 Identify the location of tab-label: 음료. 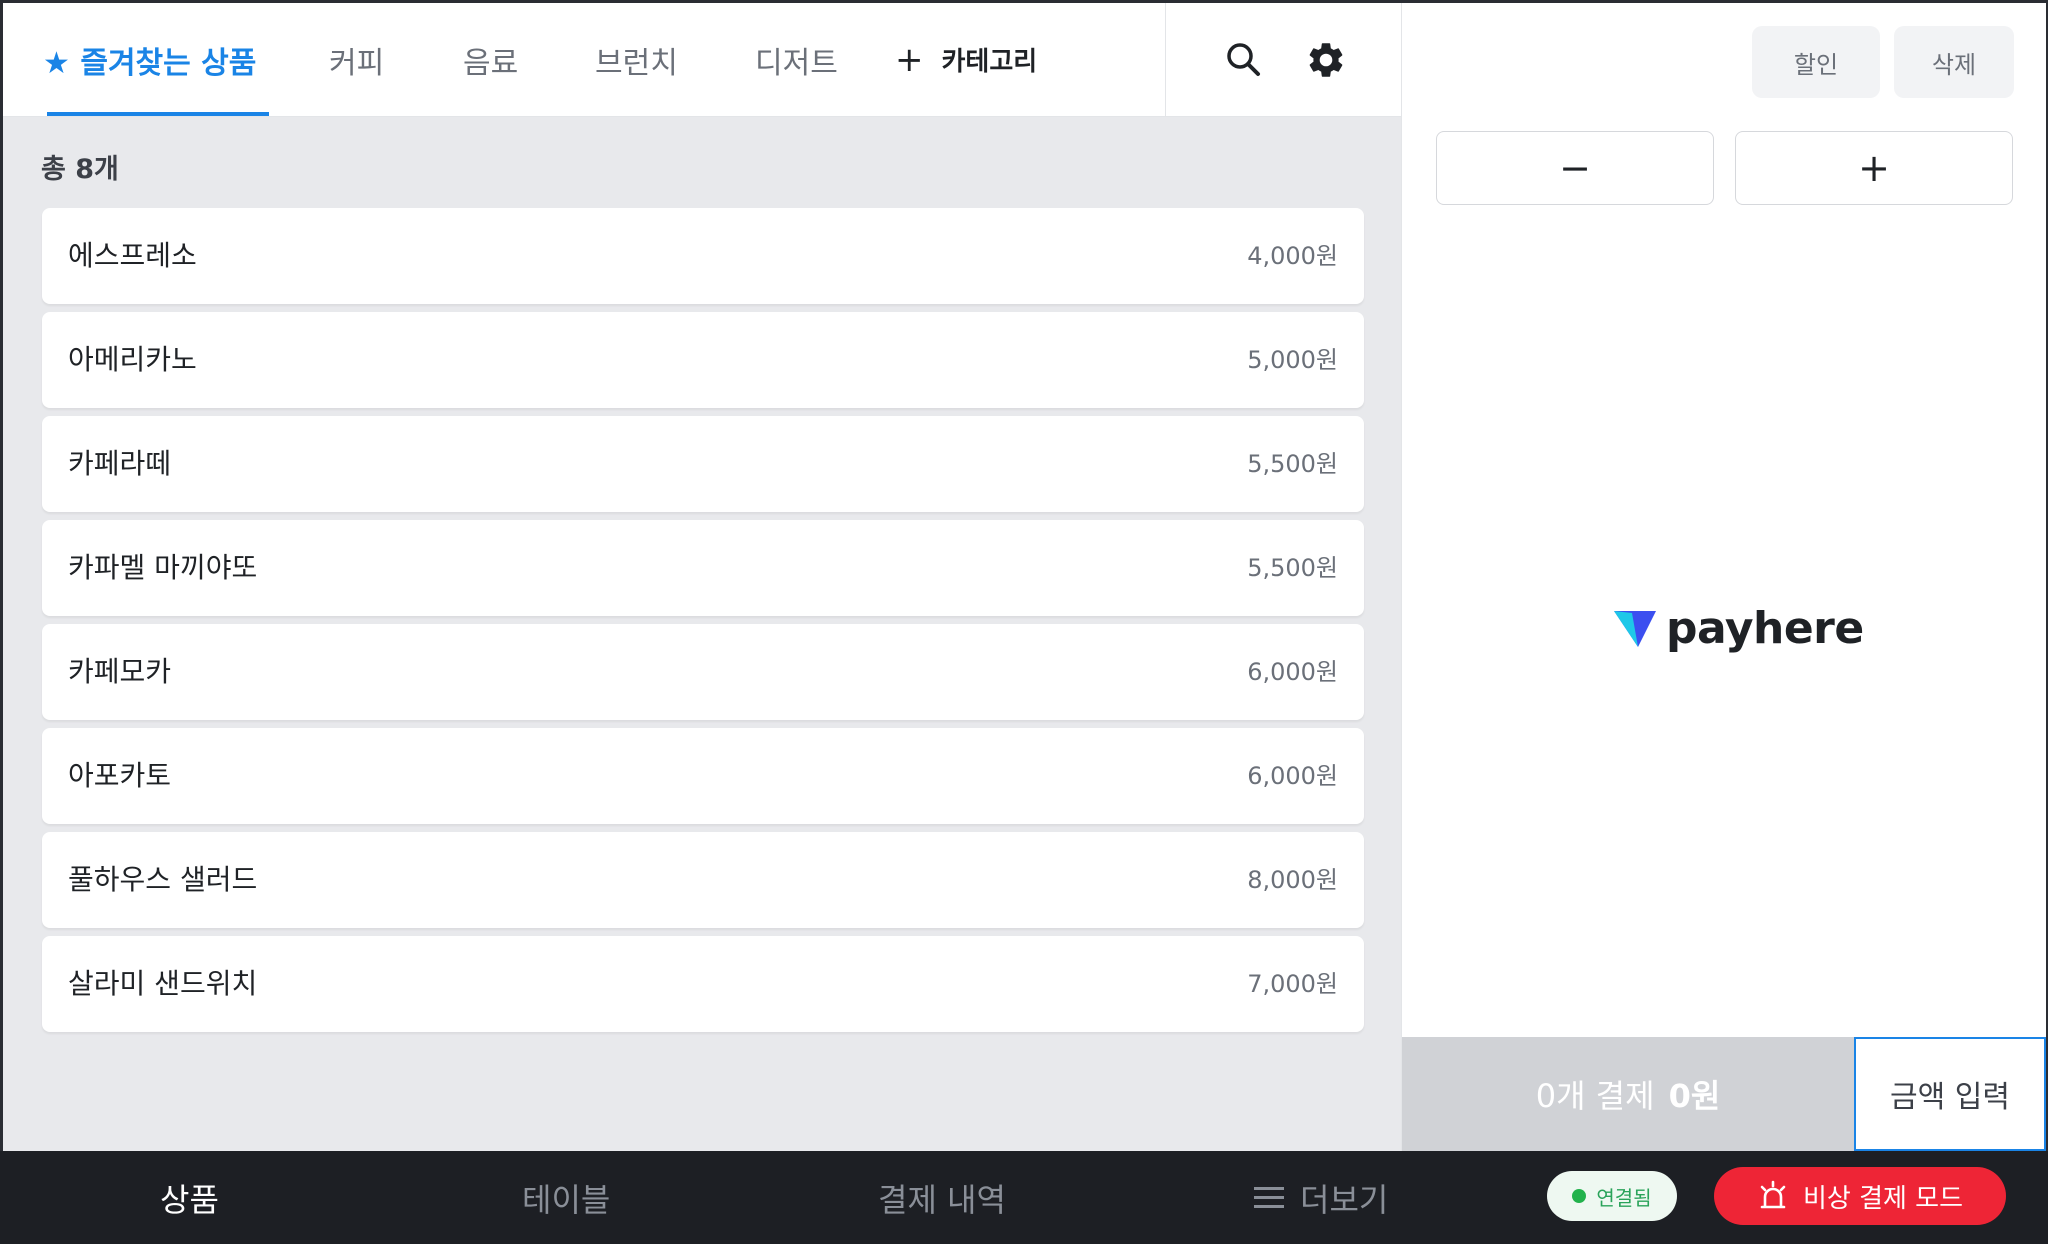
(491, 63).